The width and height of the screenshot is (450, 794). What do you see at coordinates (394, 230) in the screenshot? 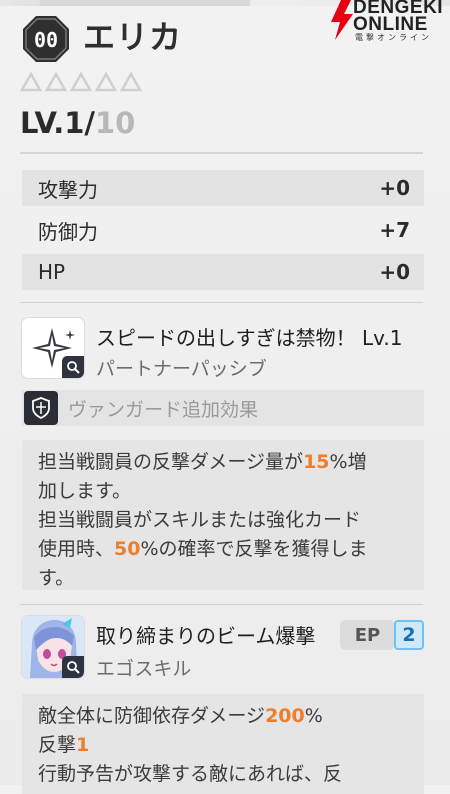
I see `stat-value: +7` at bounding box center [394, 230].